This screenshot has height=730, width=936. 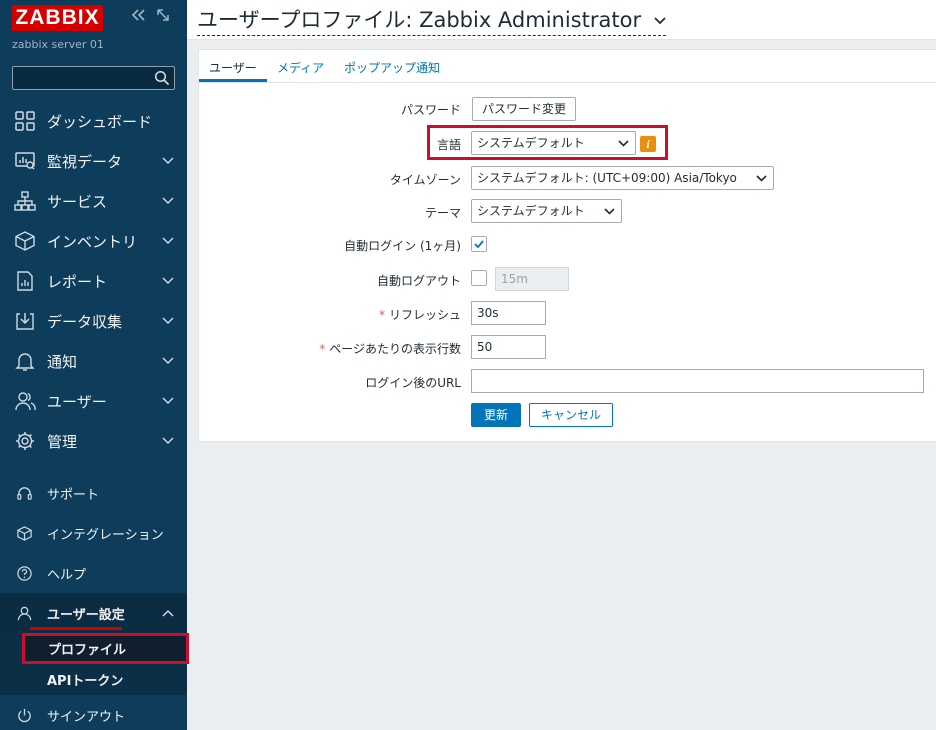 I want to click on theme-select: システムデフォルト, so click(x=546, y=211).